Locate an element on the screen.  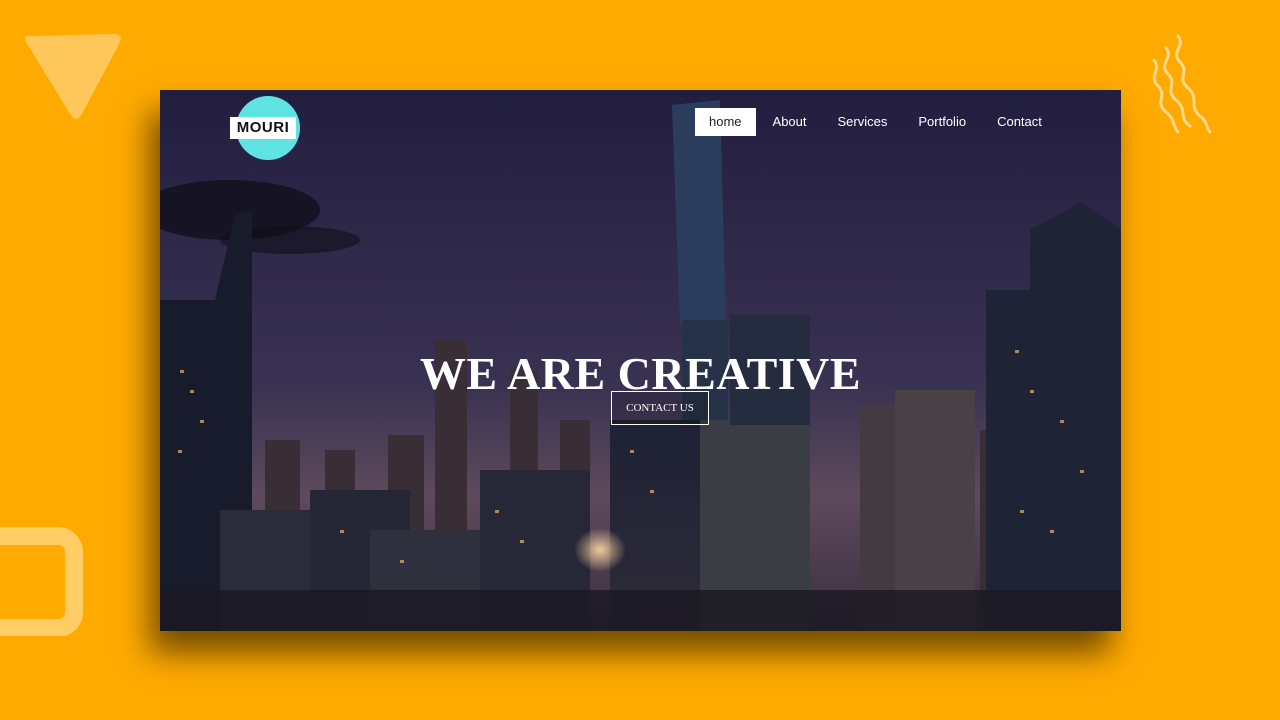
nav-item-about: About is located at coordinates (790, 122).